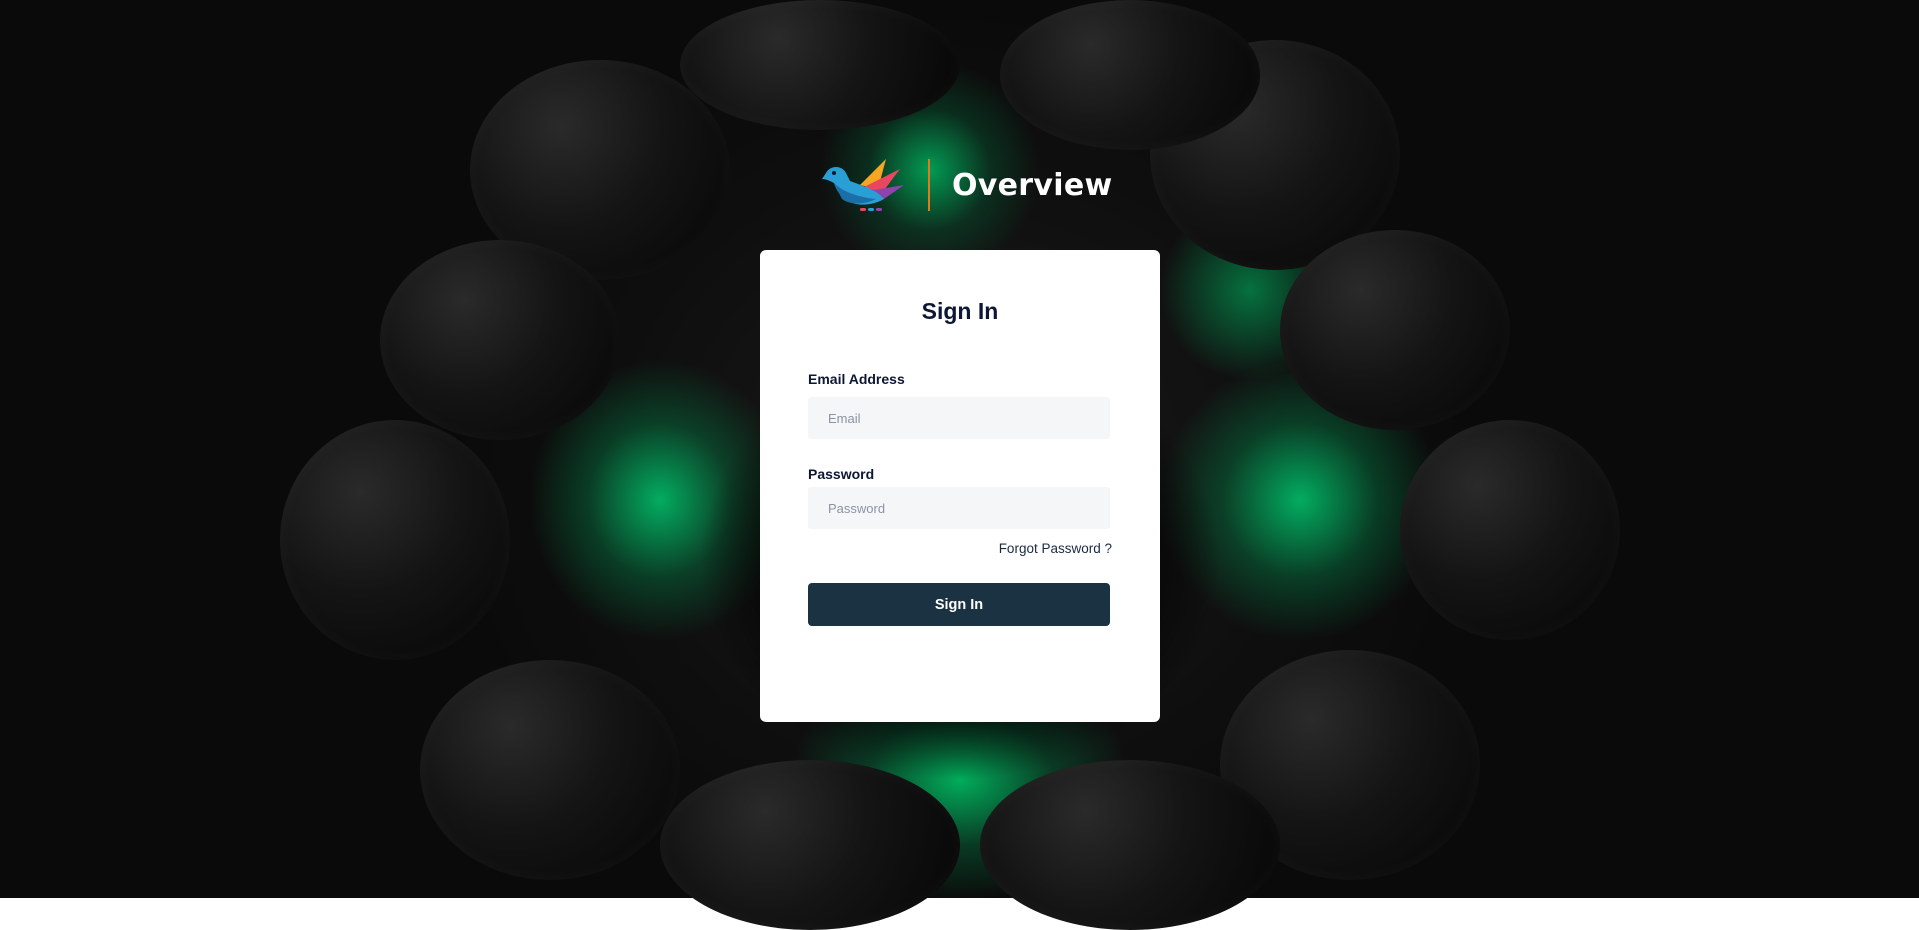 The width and height of the screenshot is (1919, 930). What do you see at coordinates (929, 185) in the screenshot?
I see `brand-divider` at bounding box center [929, 185].